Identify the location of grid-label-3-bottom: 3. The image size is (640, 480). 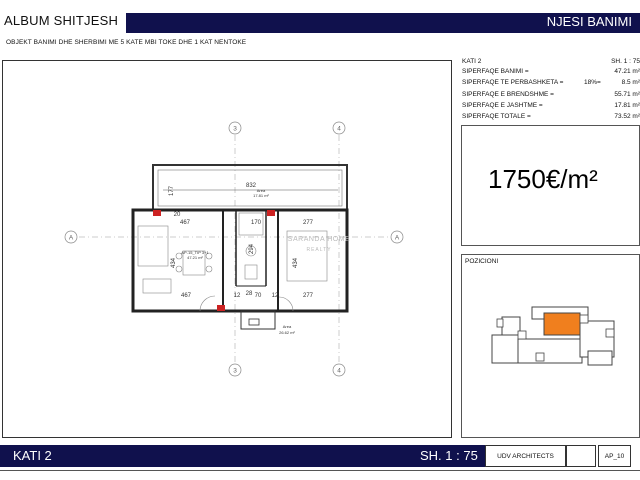
(235, 371).